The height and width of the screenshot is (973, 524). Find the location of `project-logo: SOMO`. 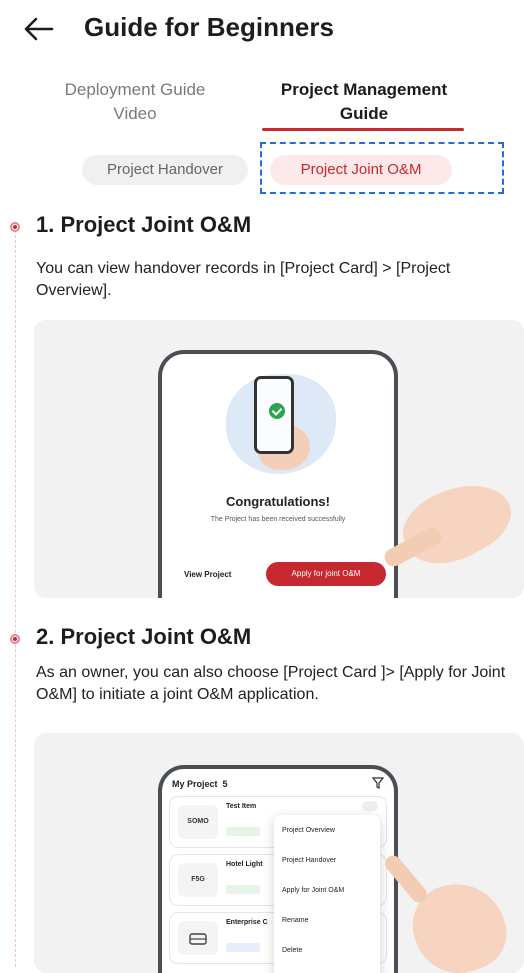

project-logo: SOMO is located at coordinates (198, 822).